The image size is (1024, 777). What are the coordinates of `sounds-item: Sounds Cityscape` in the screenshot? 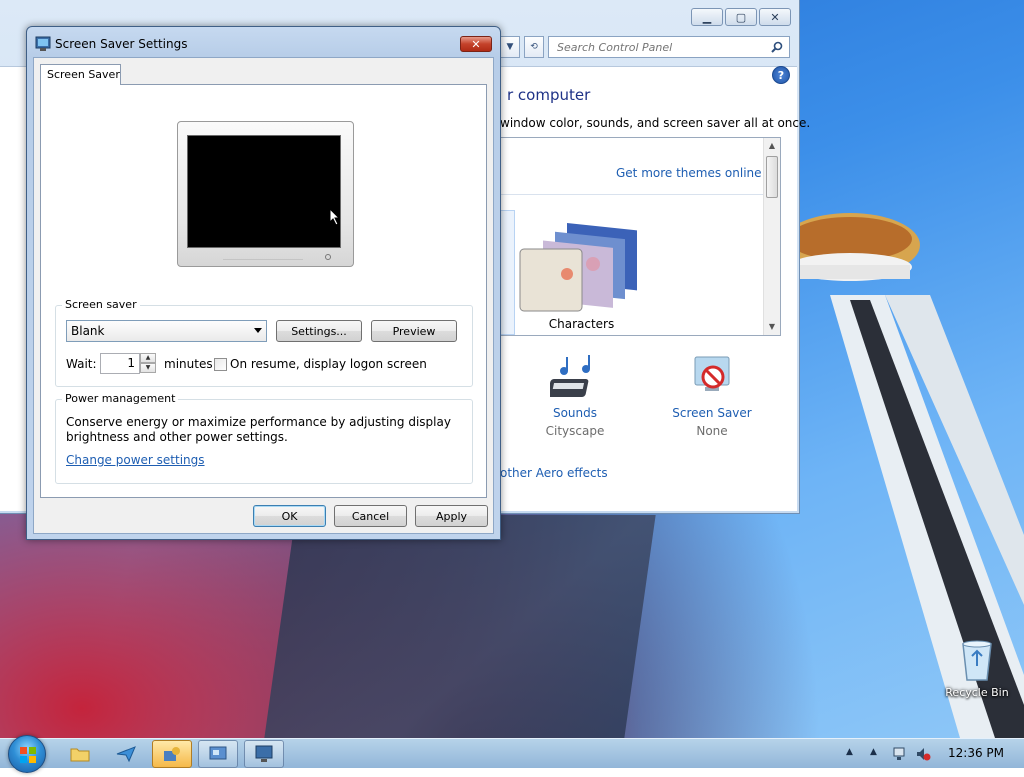 It's located at (575, 396).